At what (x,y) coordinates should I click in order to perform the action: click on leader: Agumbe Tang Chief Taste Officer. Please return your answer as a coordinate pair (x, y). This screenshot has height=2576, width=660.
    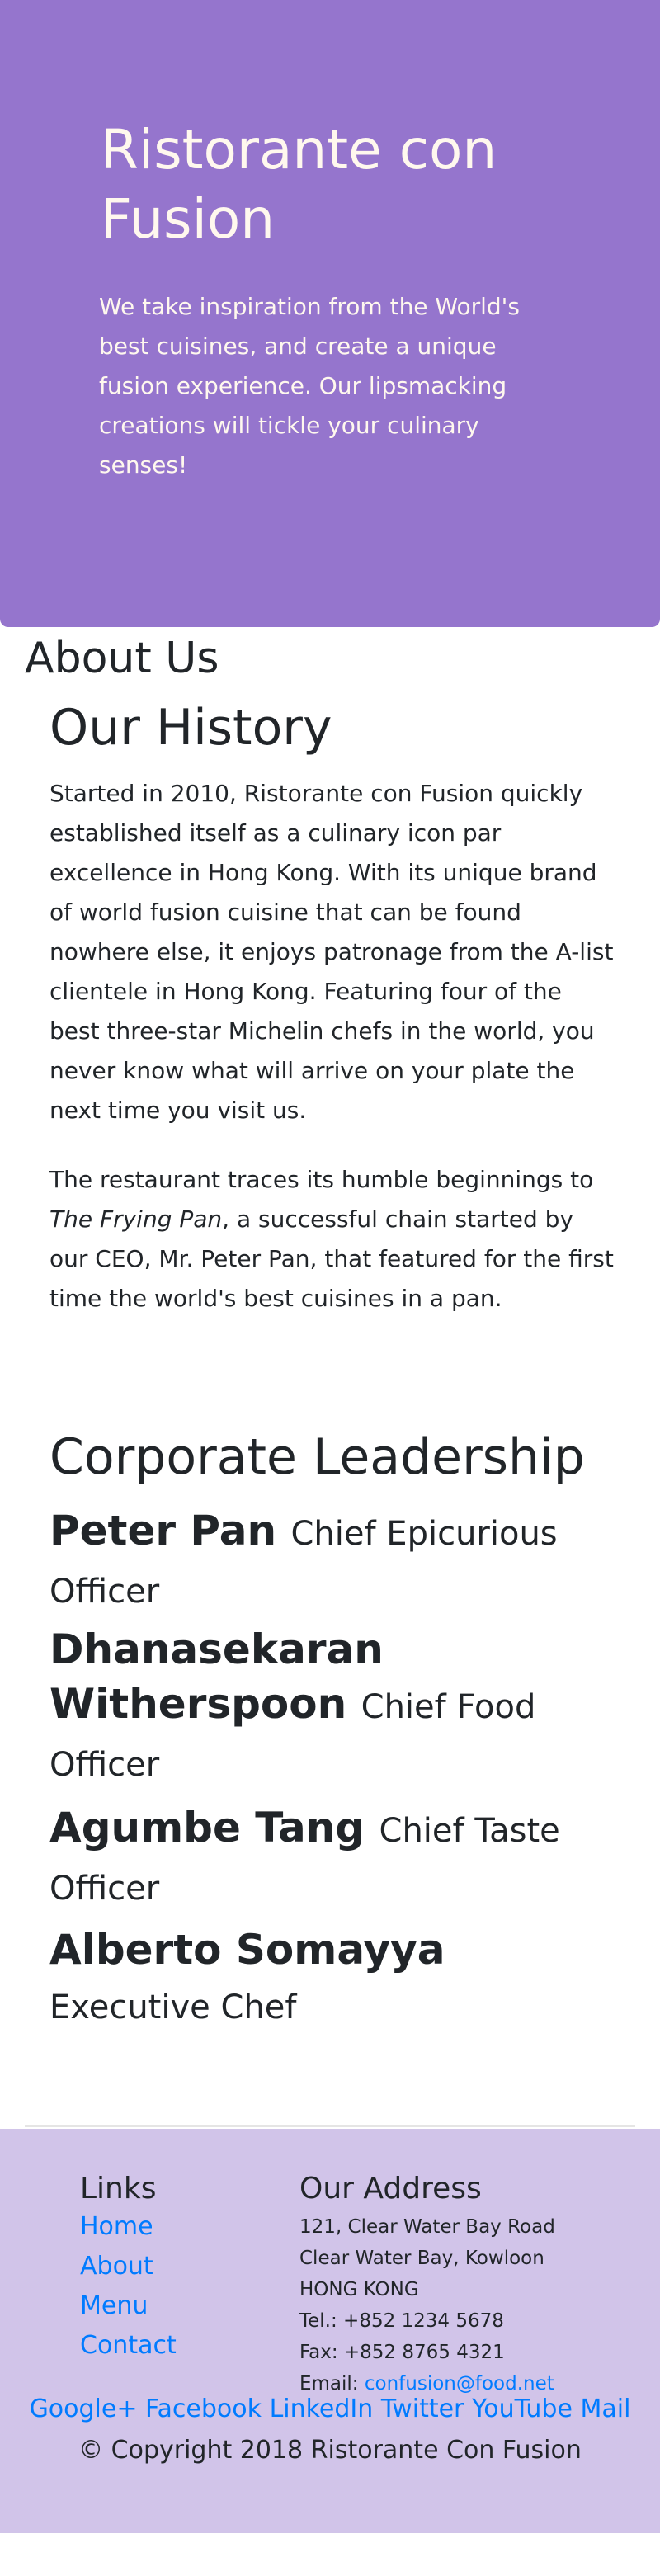
    Looking at the image, I should click on (322, 1858).